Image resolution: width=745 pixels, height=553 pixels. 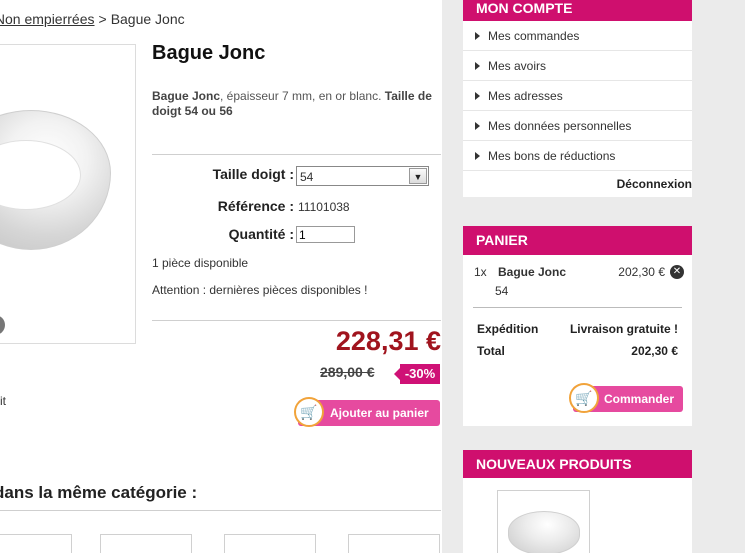 What do you see at coordinates (641, 272) in the screenshot?
I see `cart-line-price: 202,30 €` at bounding box center [641, 272].